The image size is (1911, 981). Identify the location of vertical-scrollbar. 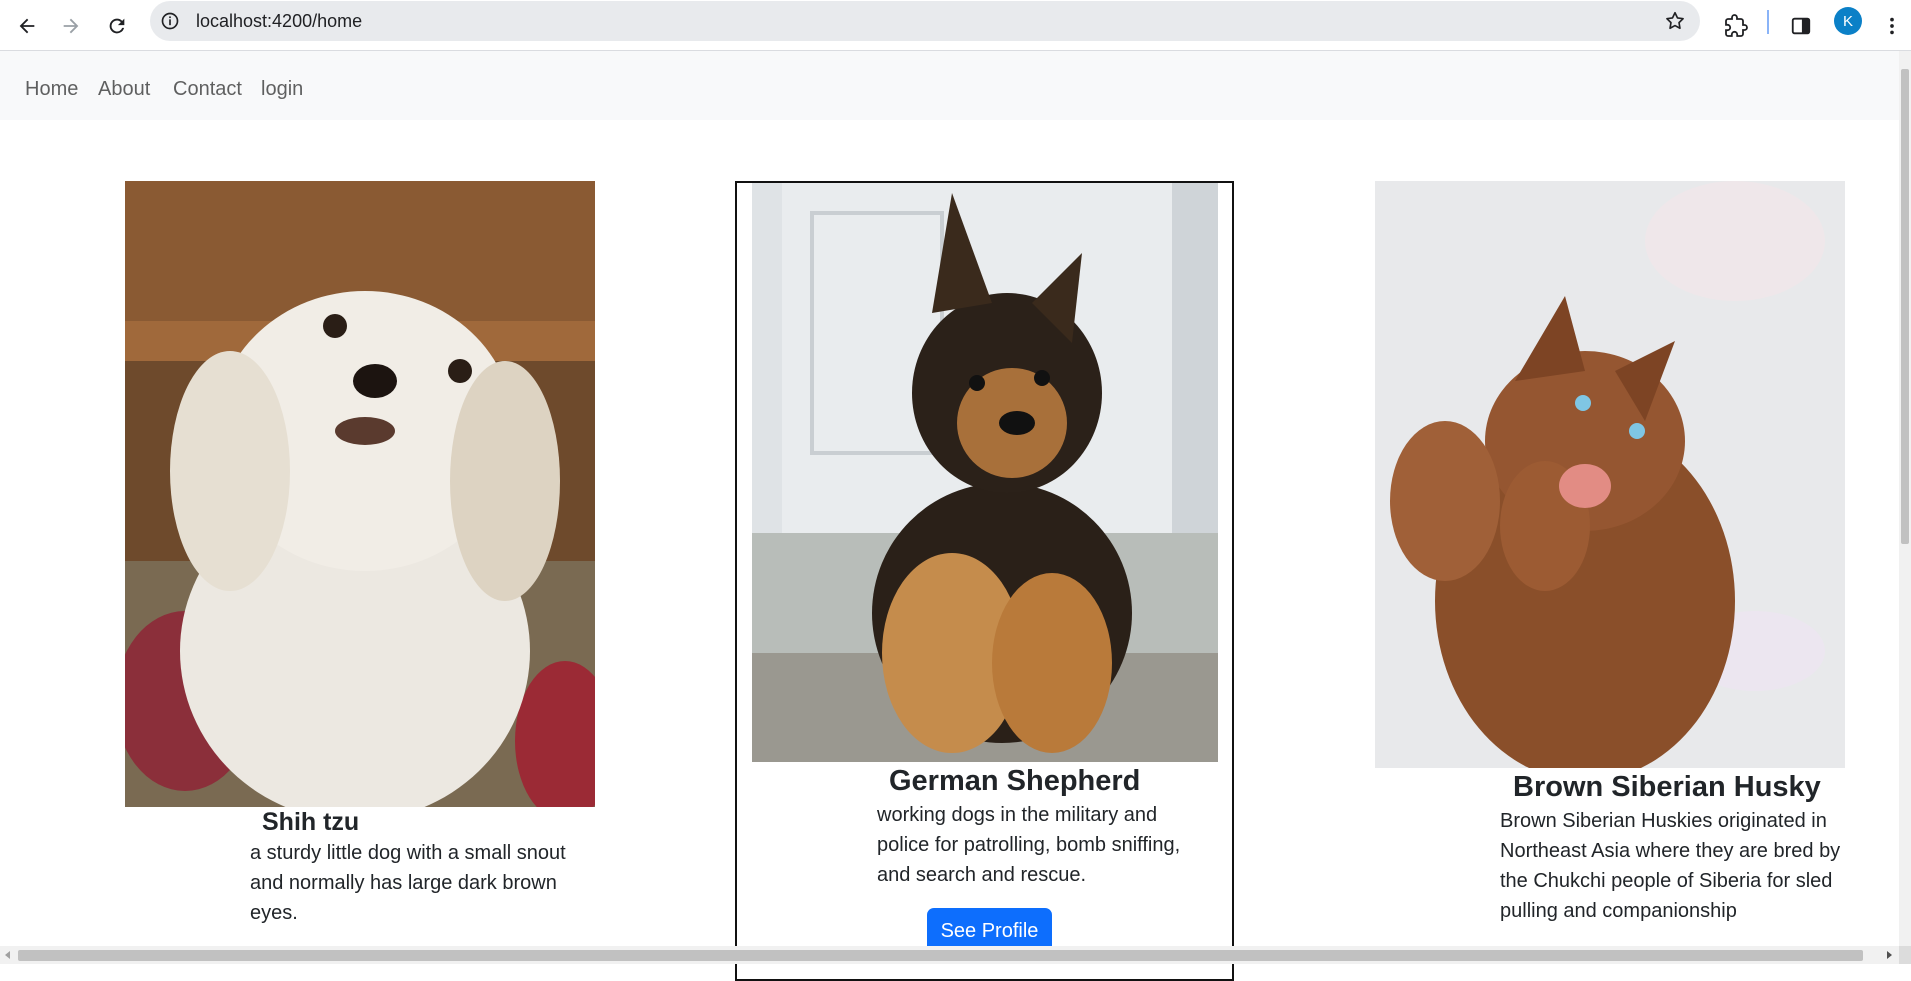
(1905, 499).